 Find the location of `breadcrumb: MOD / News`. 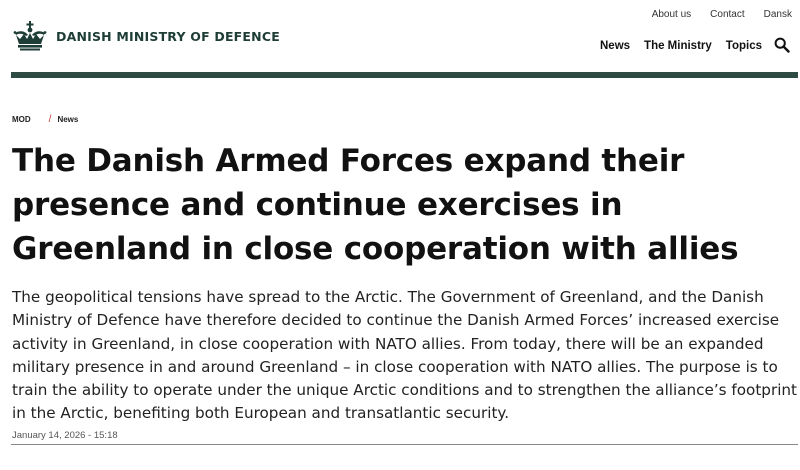

breadcrumb: MOD / News is located at coordinates (45, 119).